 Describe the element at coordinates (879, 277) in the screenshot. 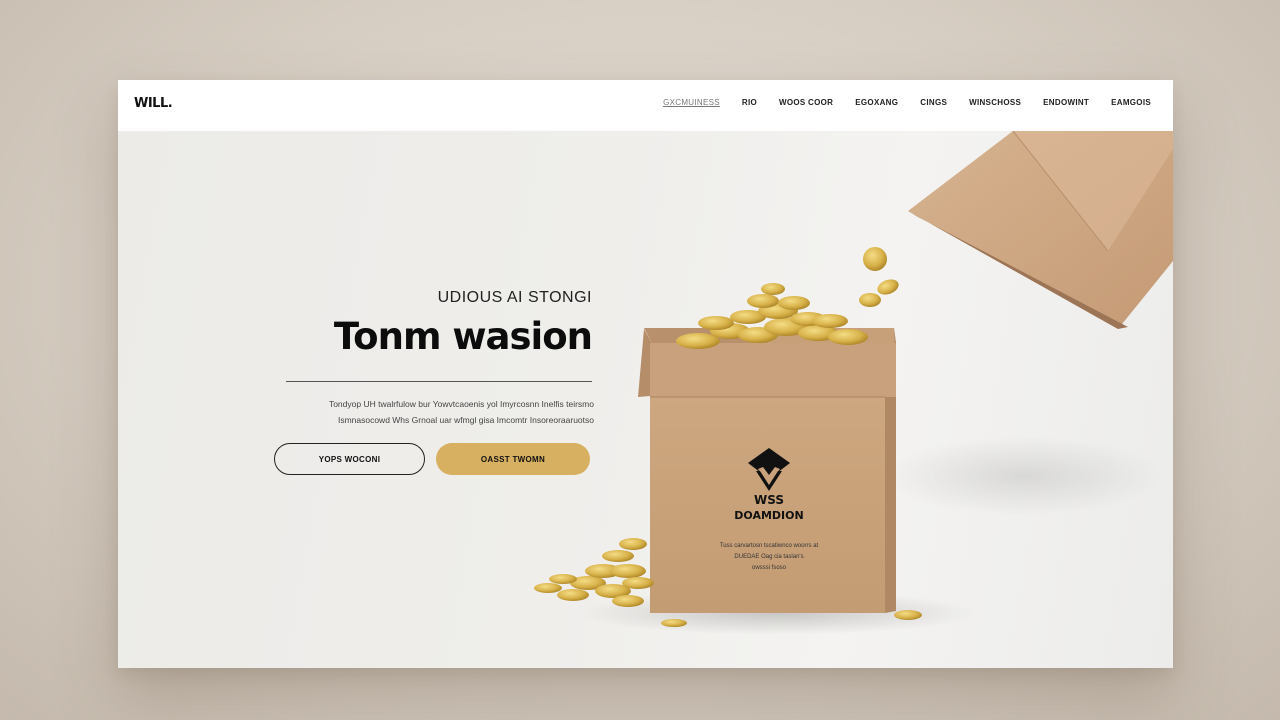

I see `falling-coins` at that location.